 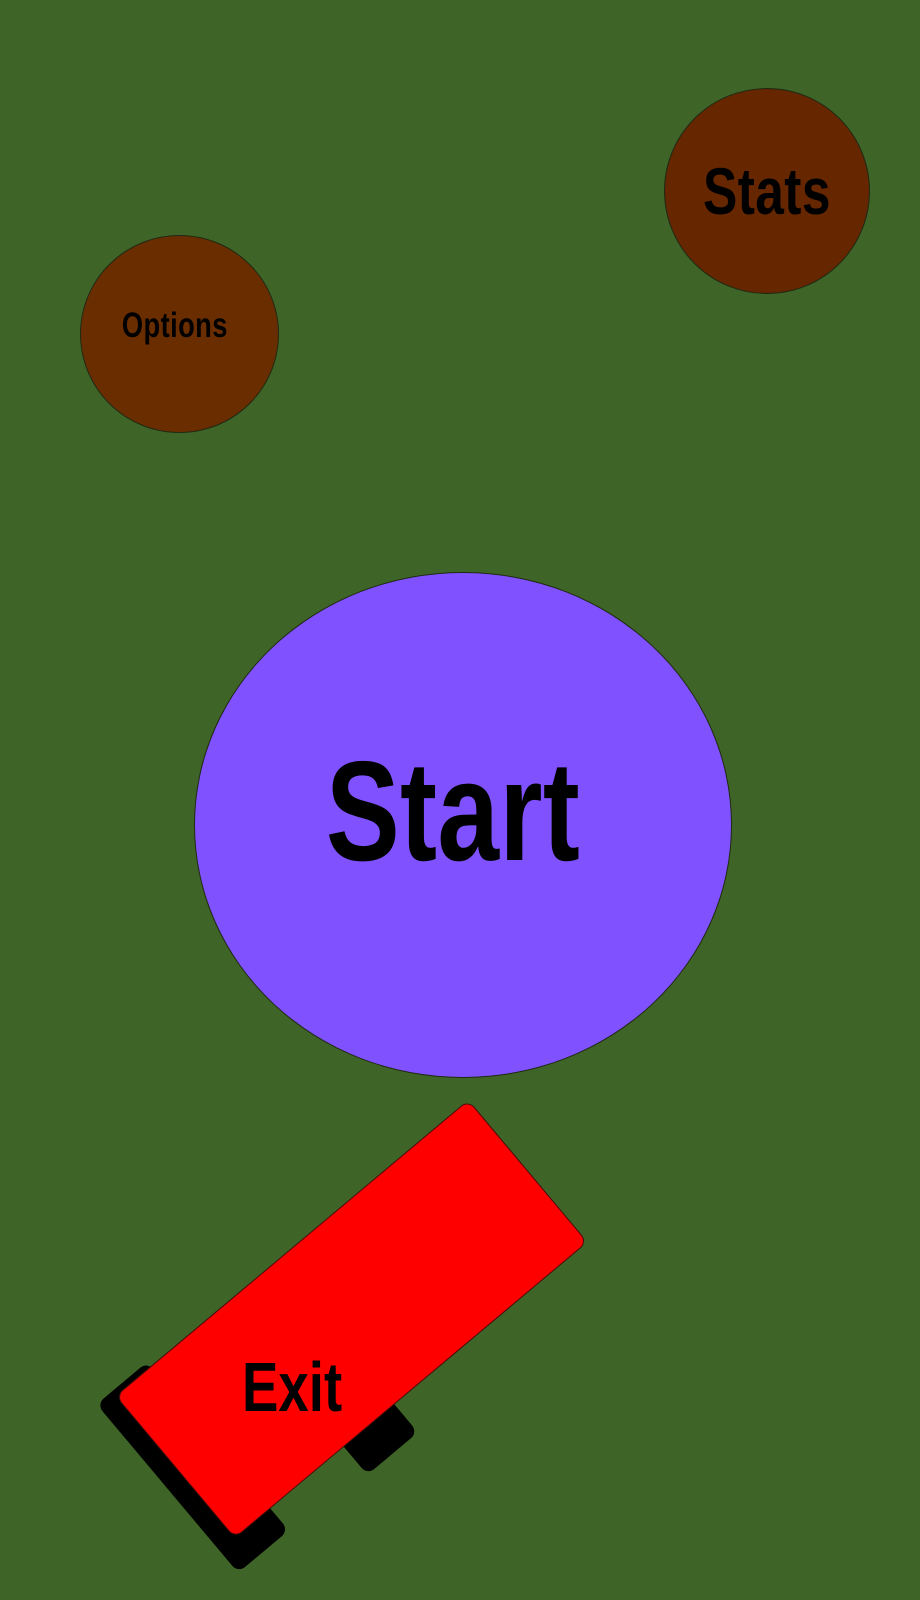 I want to click on exit-button, so click(x=351, y=1318).